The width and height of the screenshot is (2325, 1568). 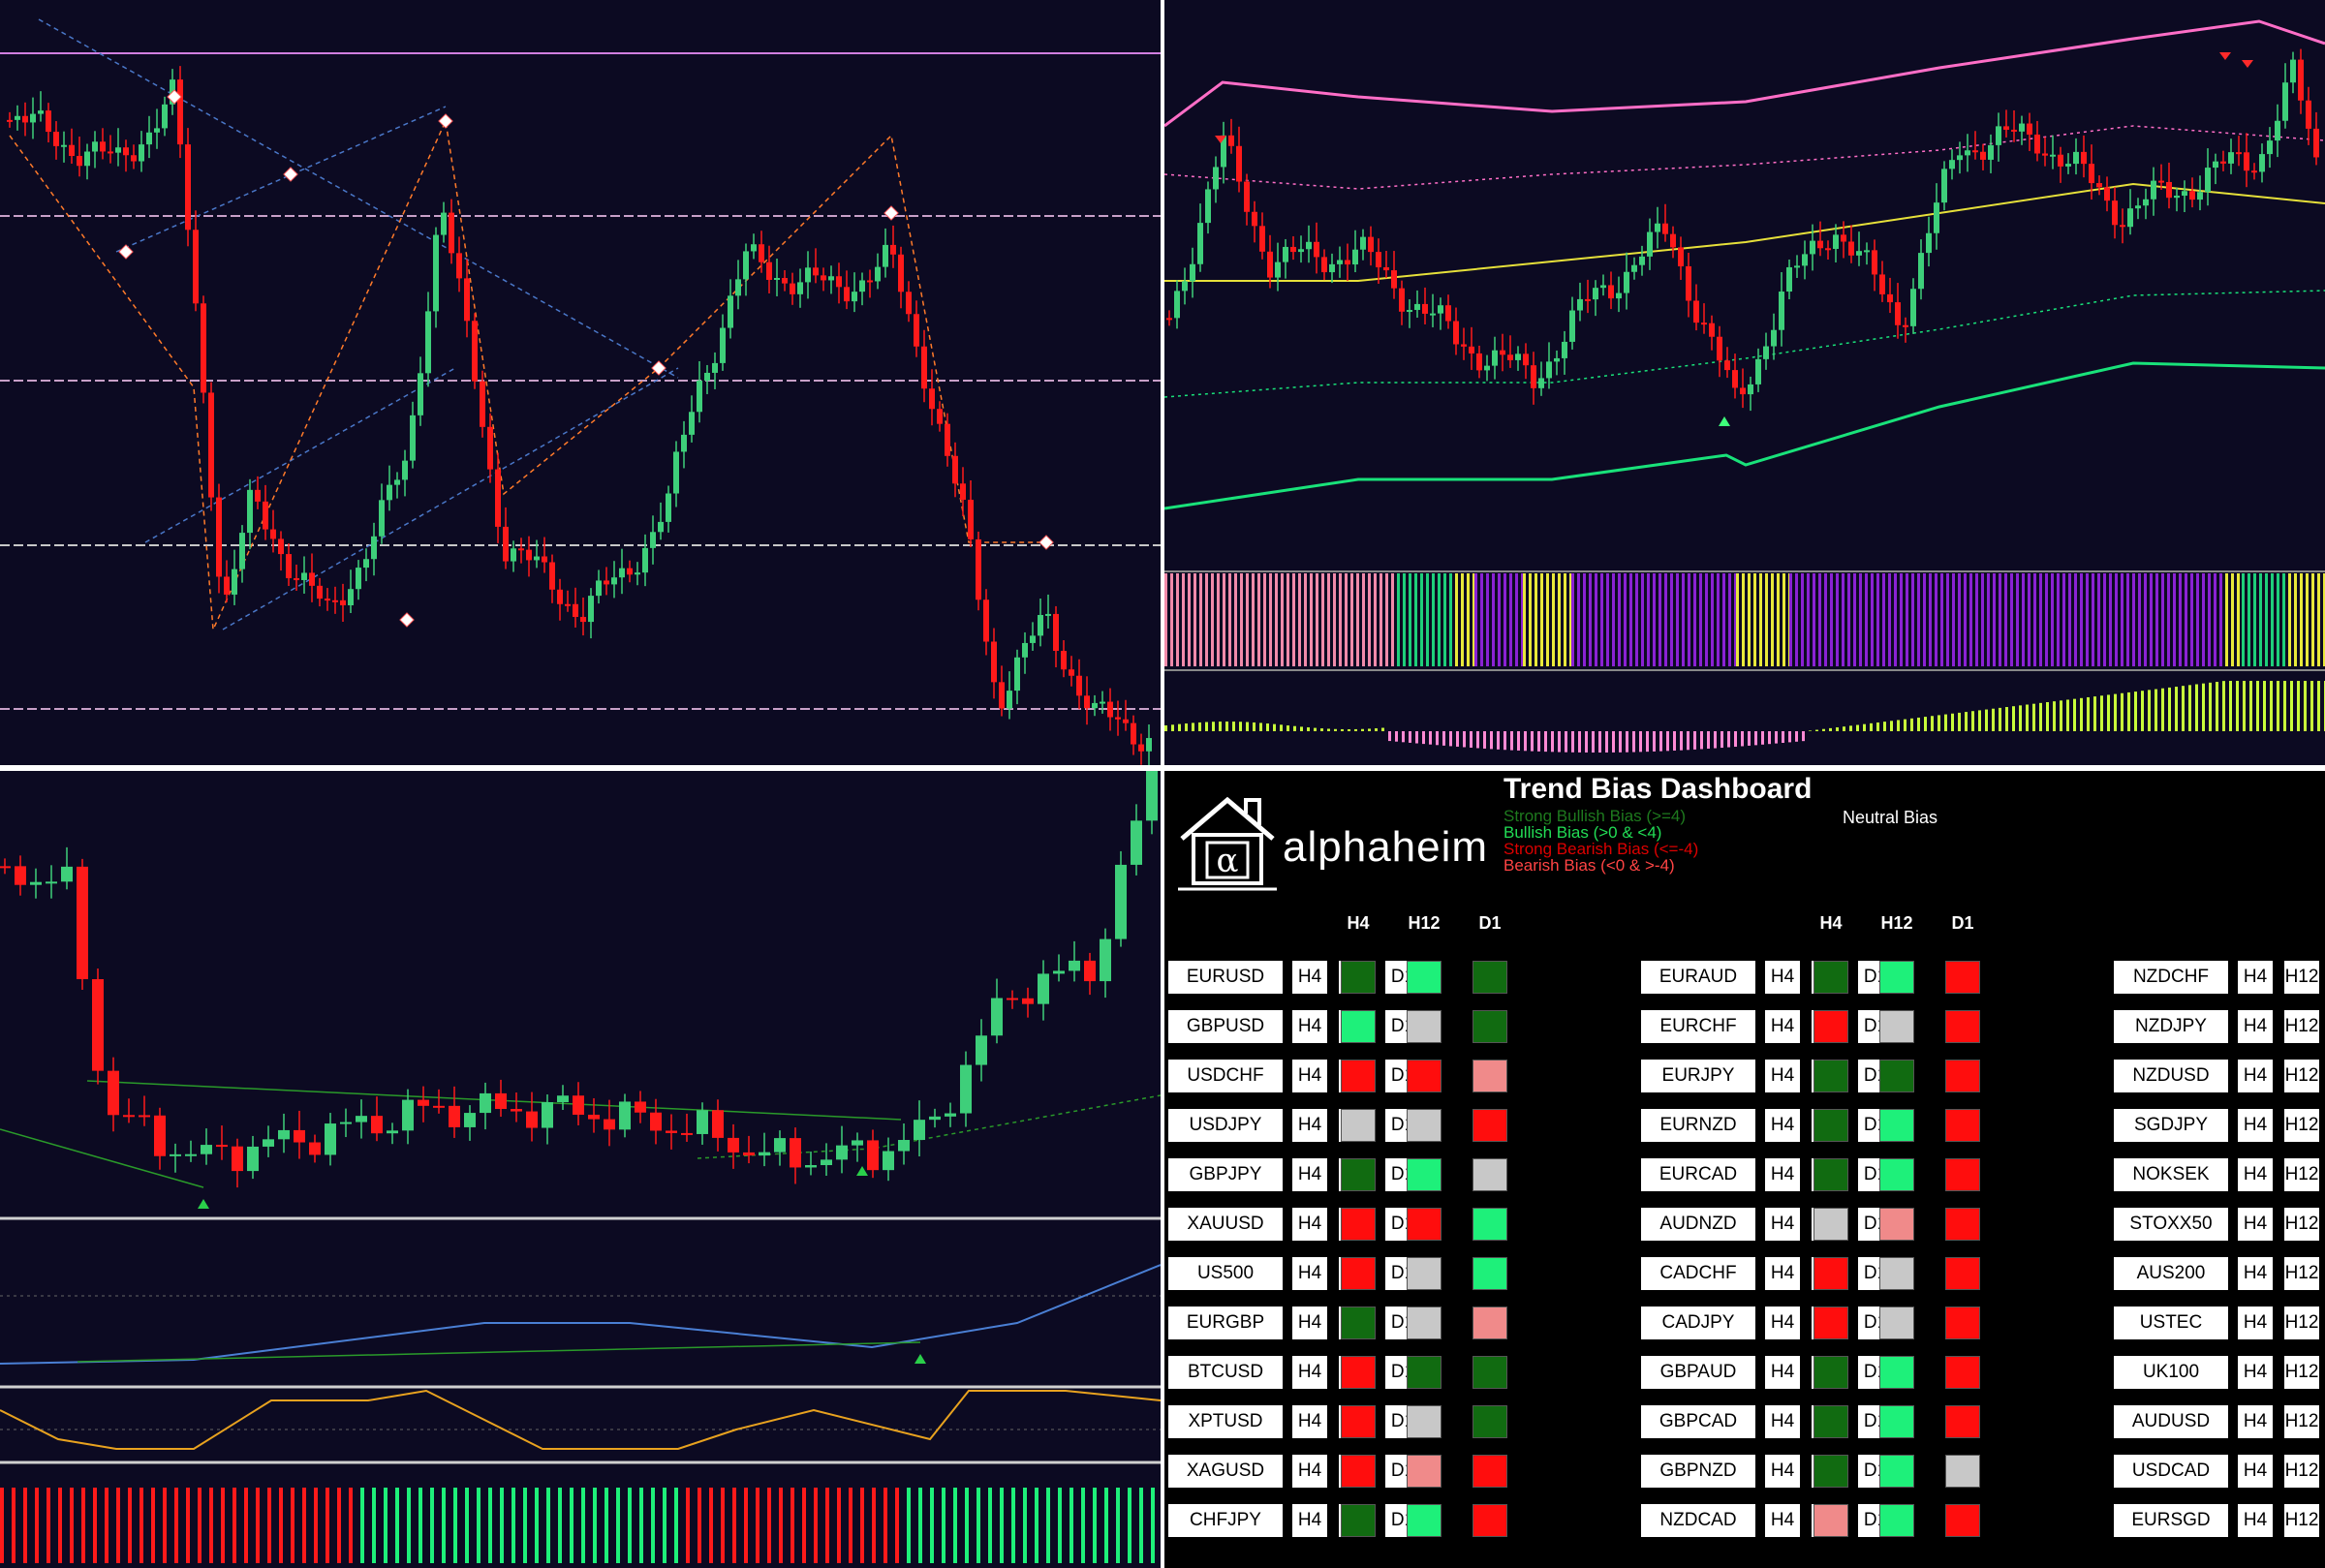 I want to click on pair-button-gbpnzd: GBPNZD, so click(x=1698, y=1471).